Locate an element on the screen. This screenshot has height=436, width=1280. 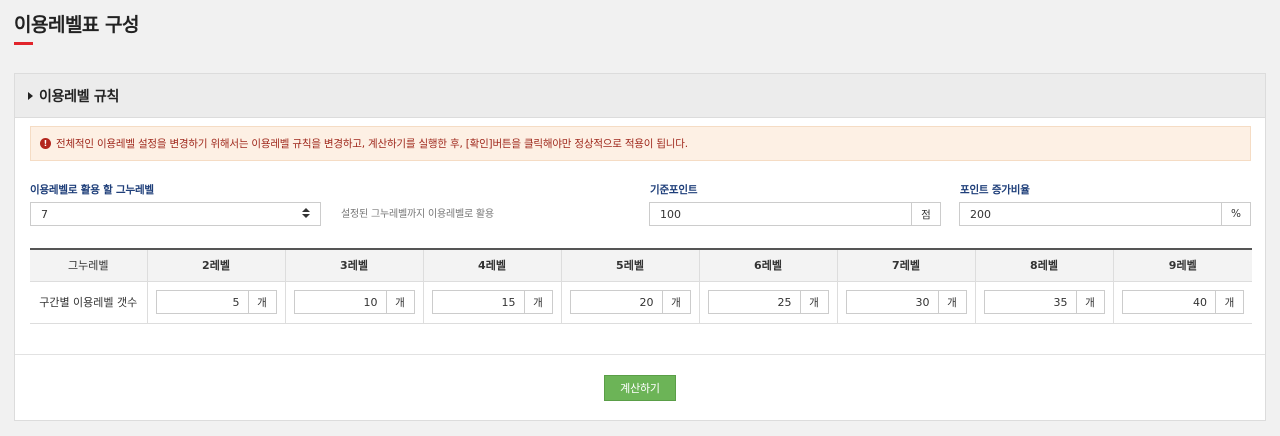
calculate-button: 계산하기 is located at coordinates (640, 388).